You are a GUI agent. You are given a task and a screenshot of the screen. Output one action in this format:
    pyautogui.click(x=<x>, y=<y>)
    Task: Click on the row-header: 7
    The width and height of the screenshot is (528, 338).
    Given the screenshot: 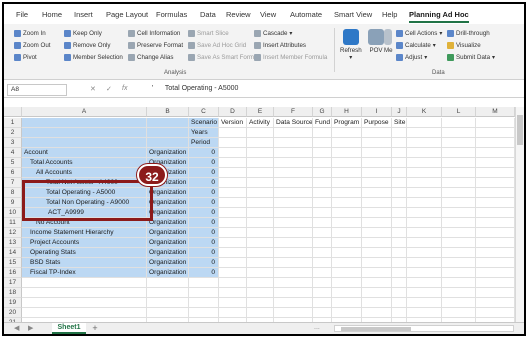 What is the action you would take?
    pyautogui.click(x=13, y=183)
    